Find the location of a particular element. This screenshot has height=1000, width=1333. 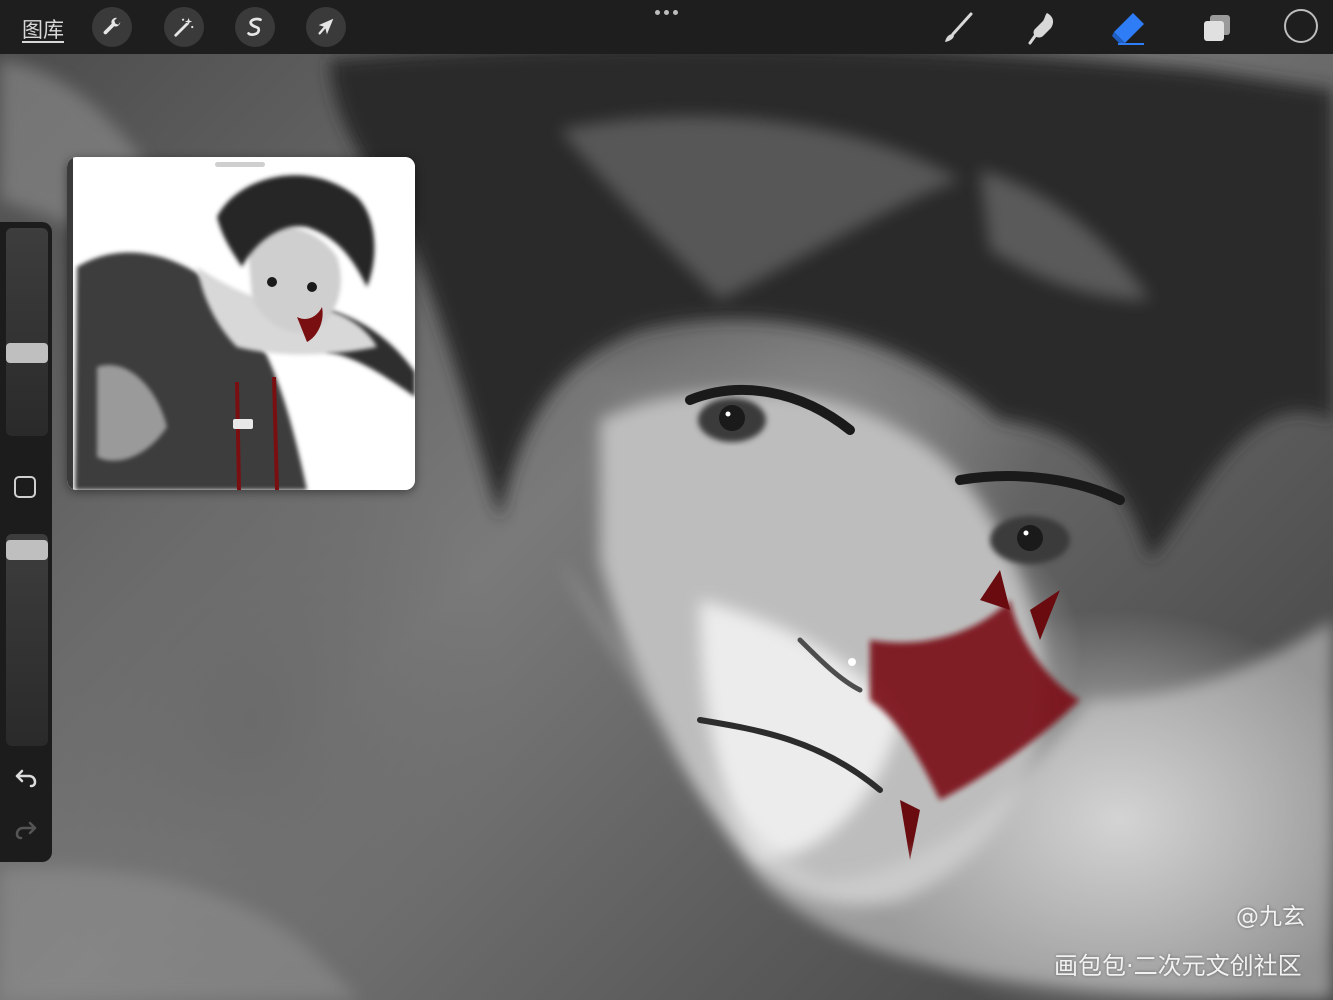

actions-button is located at coordinates (112, 27).